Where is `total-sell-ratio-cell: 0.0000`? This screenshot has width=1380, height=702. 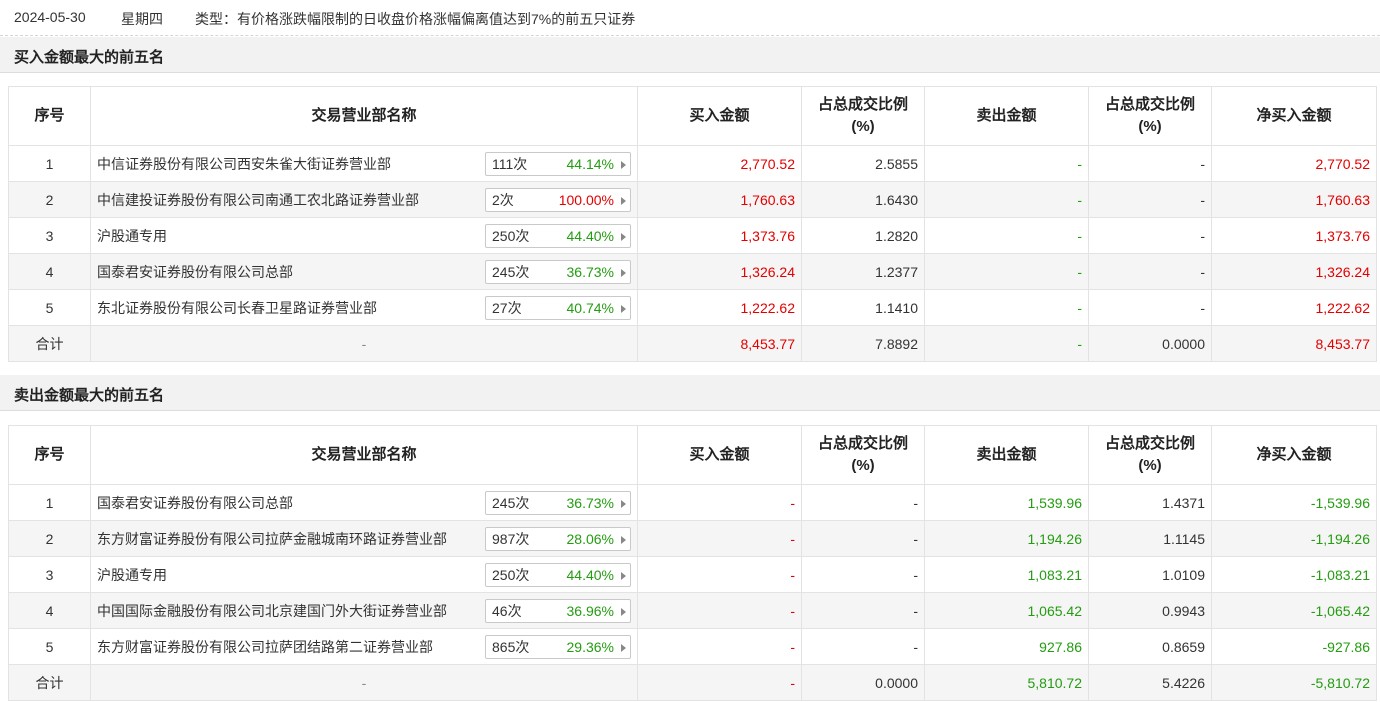
total-sell-ratio-cell: 0.0000 is located at coordinates (1150, 343).